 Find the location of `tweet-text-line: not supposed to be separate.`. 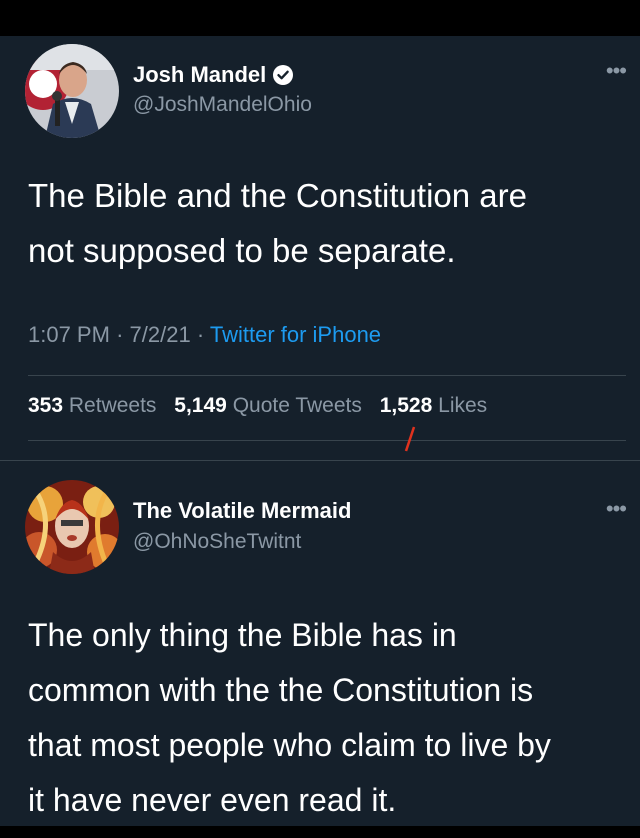

tweet-text-line: not supposed to be separate. is located at coordinates (242, 250).